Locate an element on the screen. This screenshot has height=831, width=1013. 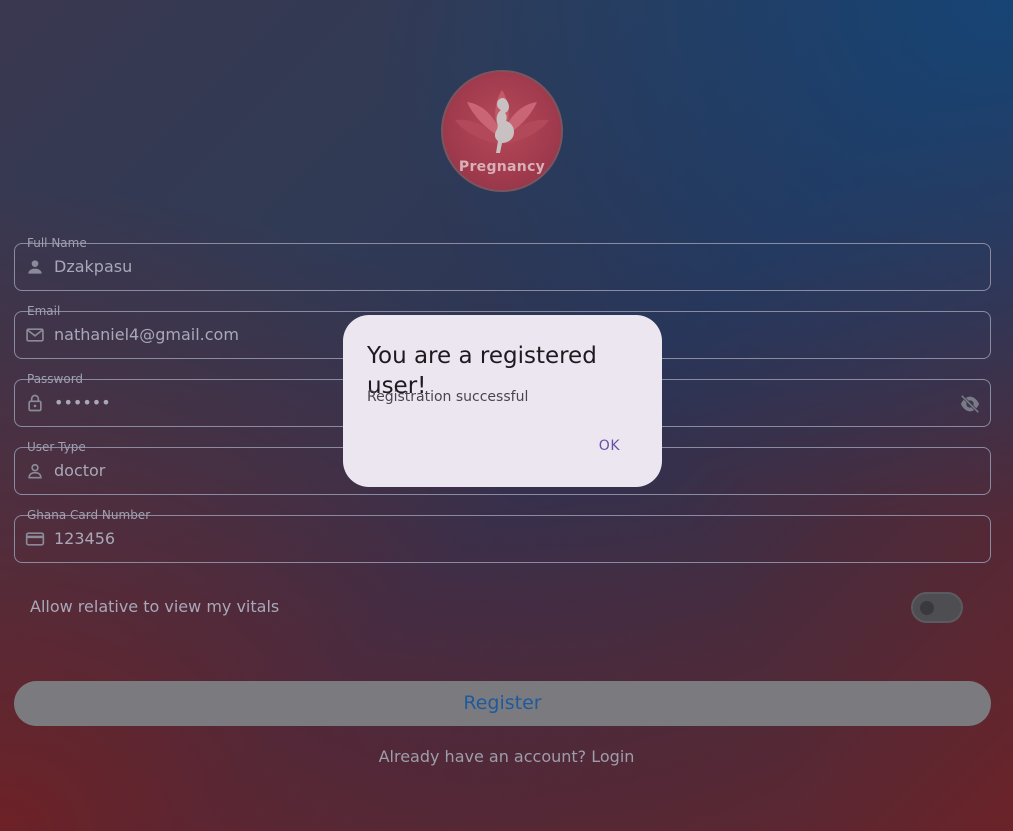
dialog-message: Registration successful is located at coordinates (448, 397).